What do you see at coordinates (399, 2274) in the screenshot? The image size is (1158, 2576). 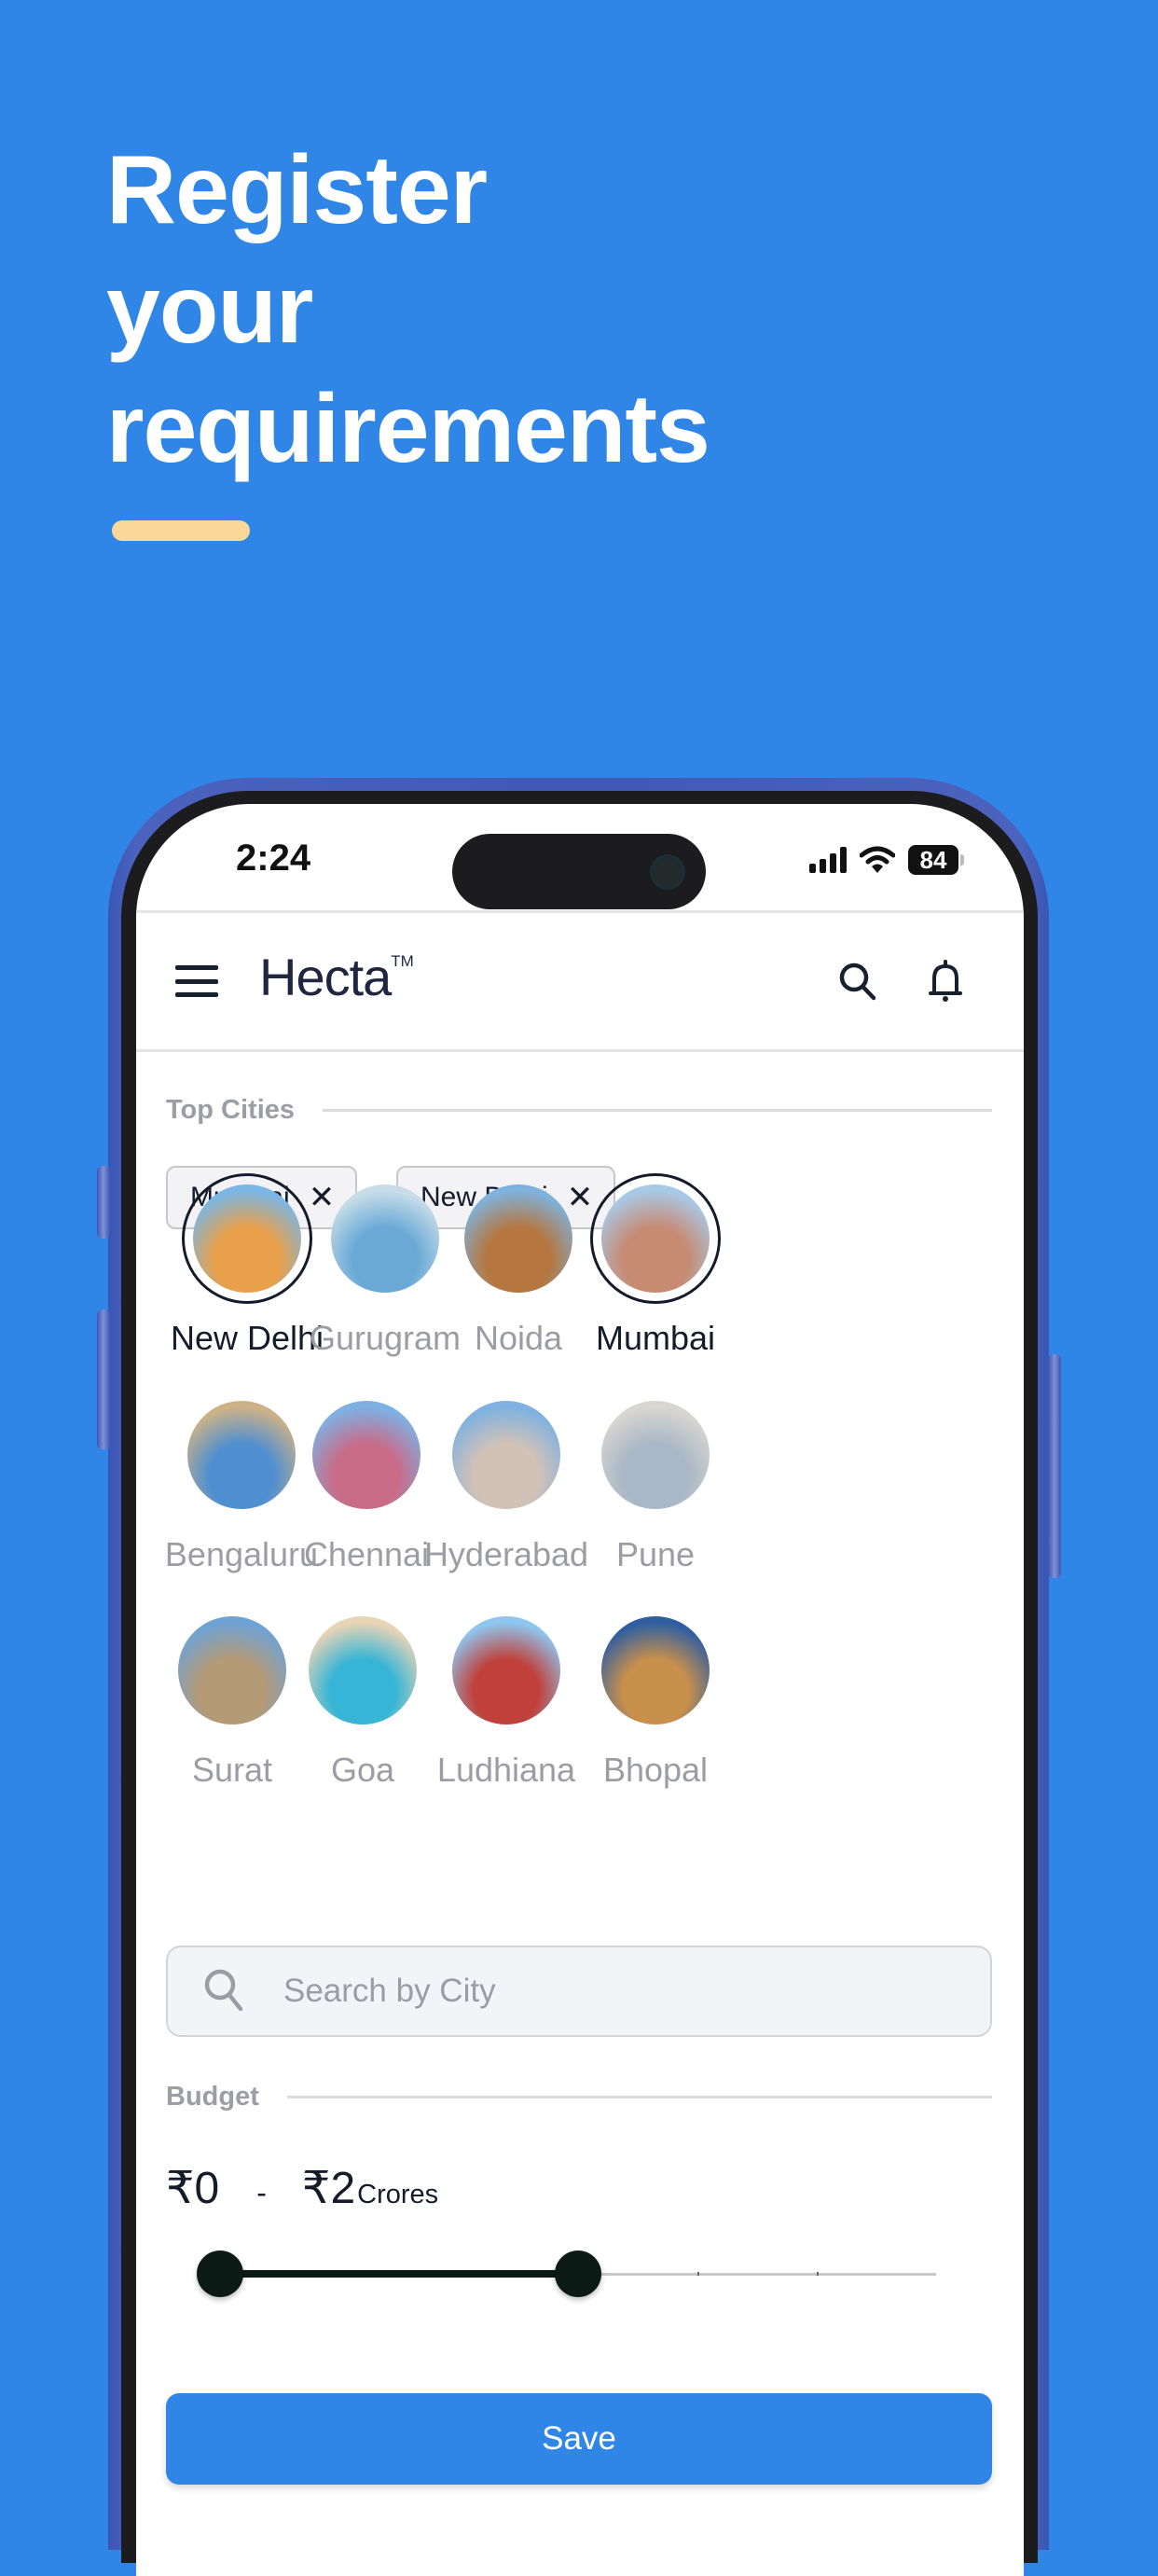 I see `slider-selected-range` at bounding box center [399, 2274].